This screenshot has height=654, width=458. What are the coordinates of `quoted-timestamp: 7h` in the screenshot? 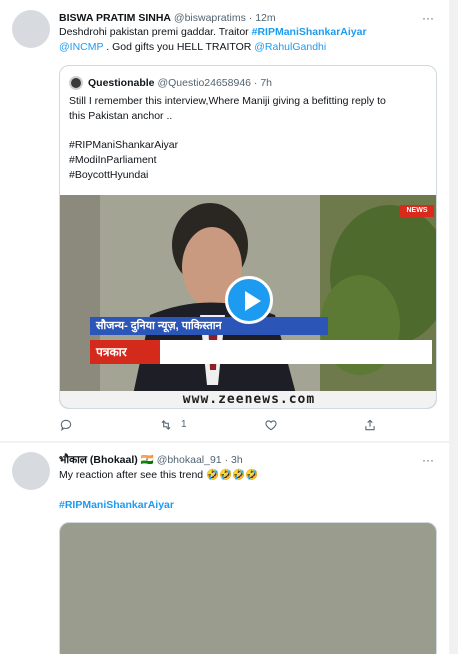 It's located at (266, 83).